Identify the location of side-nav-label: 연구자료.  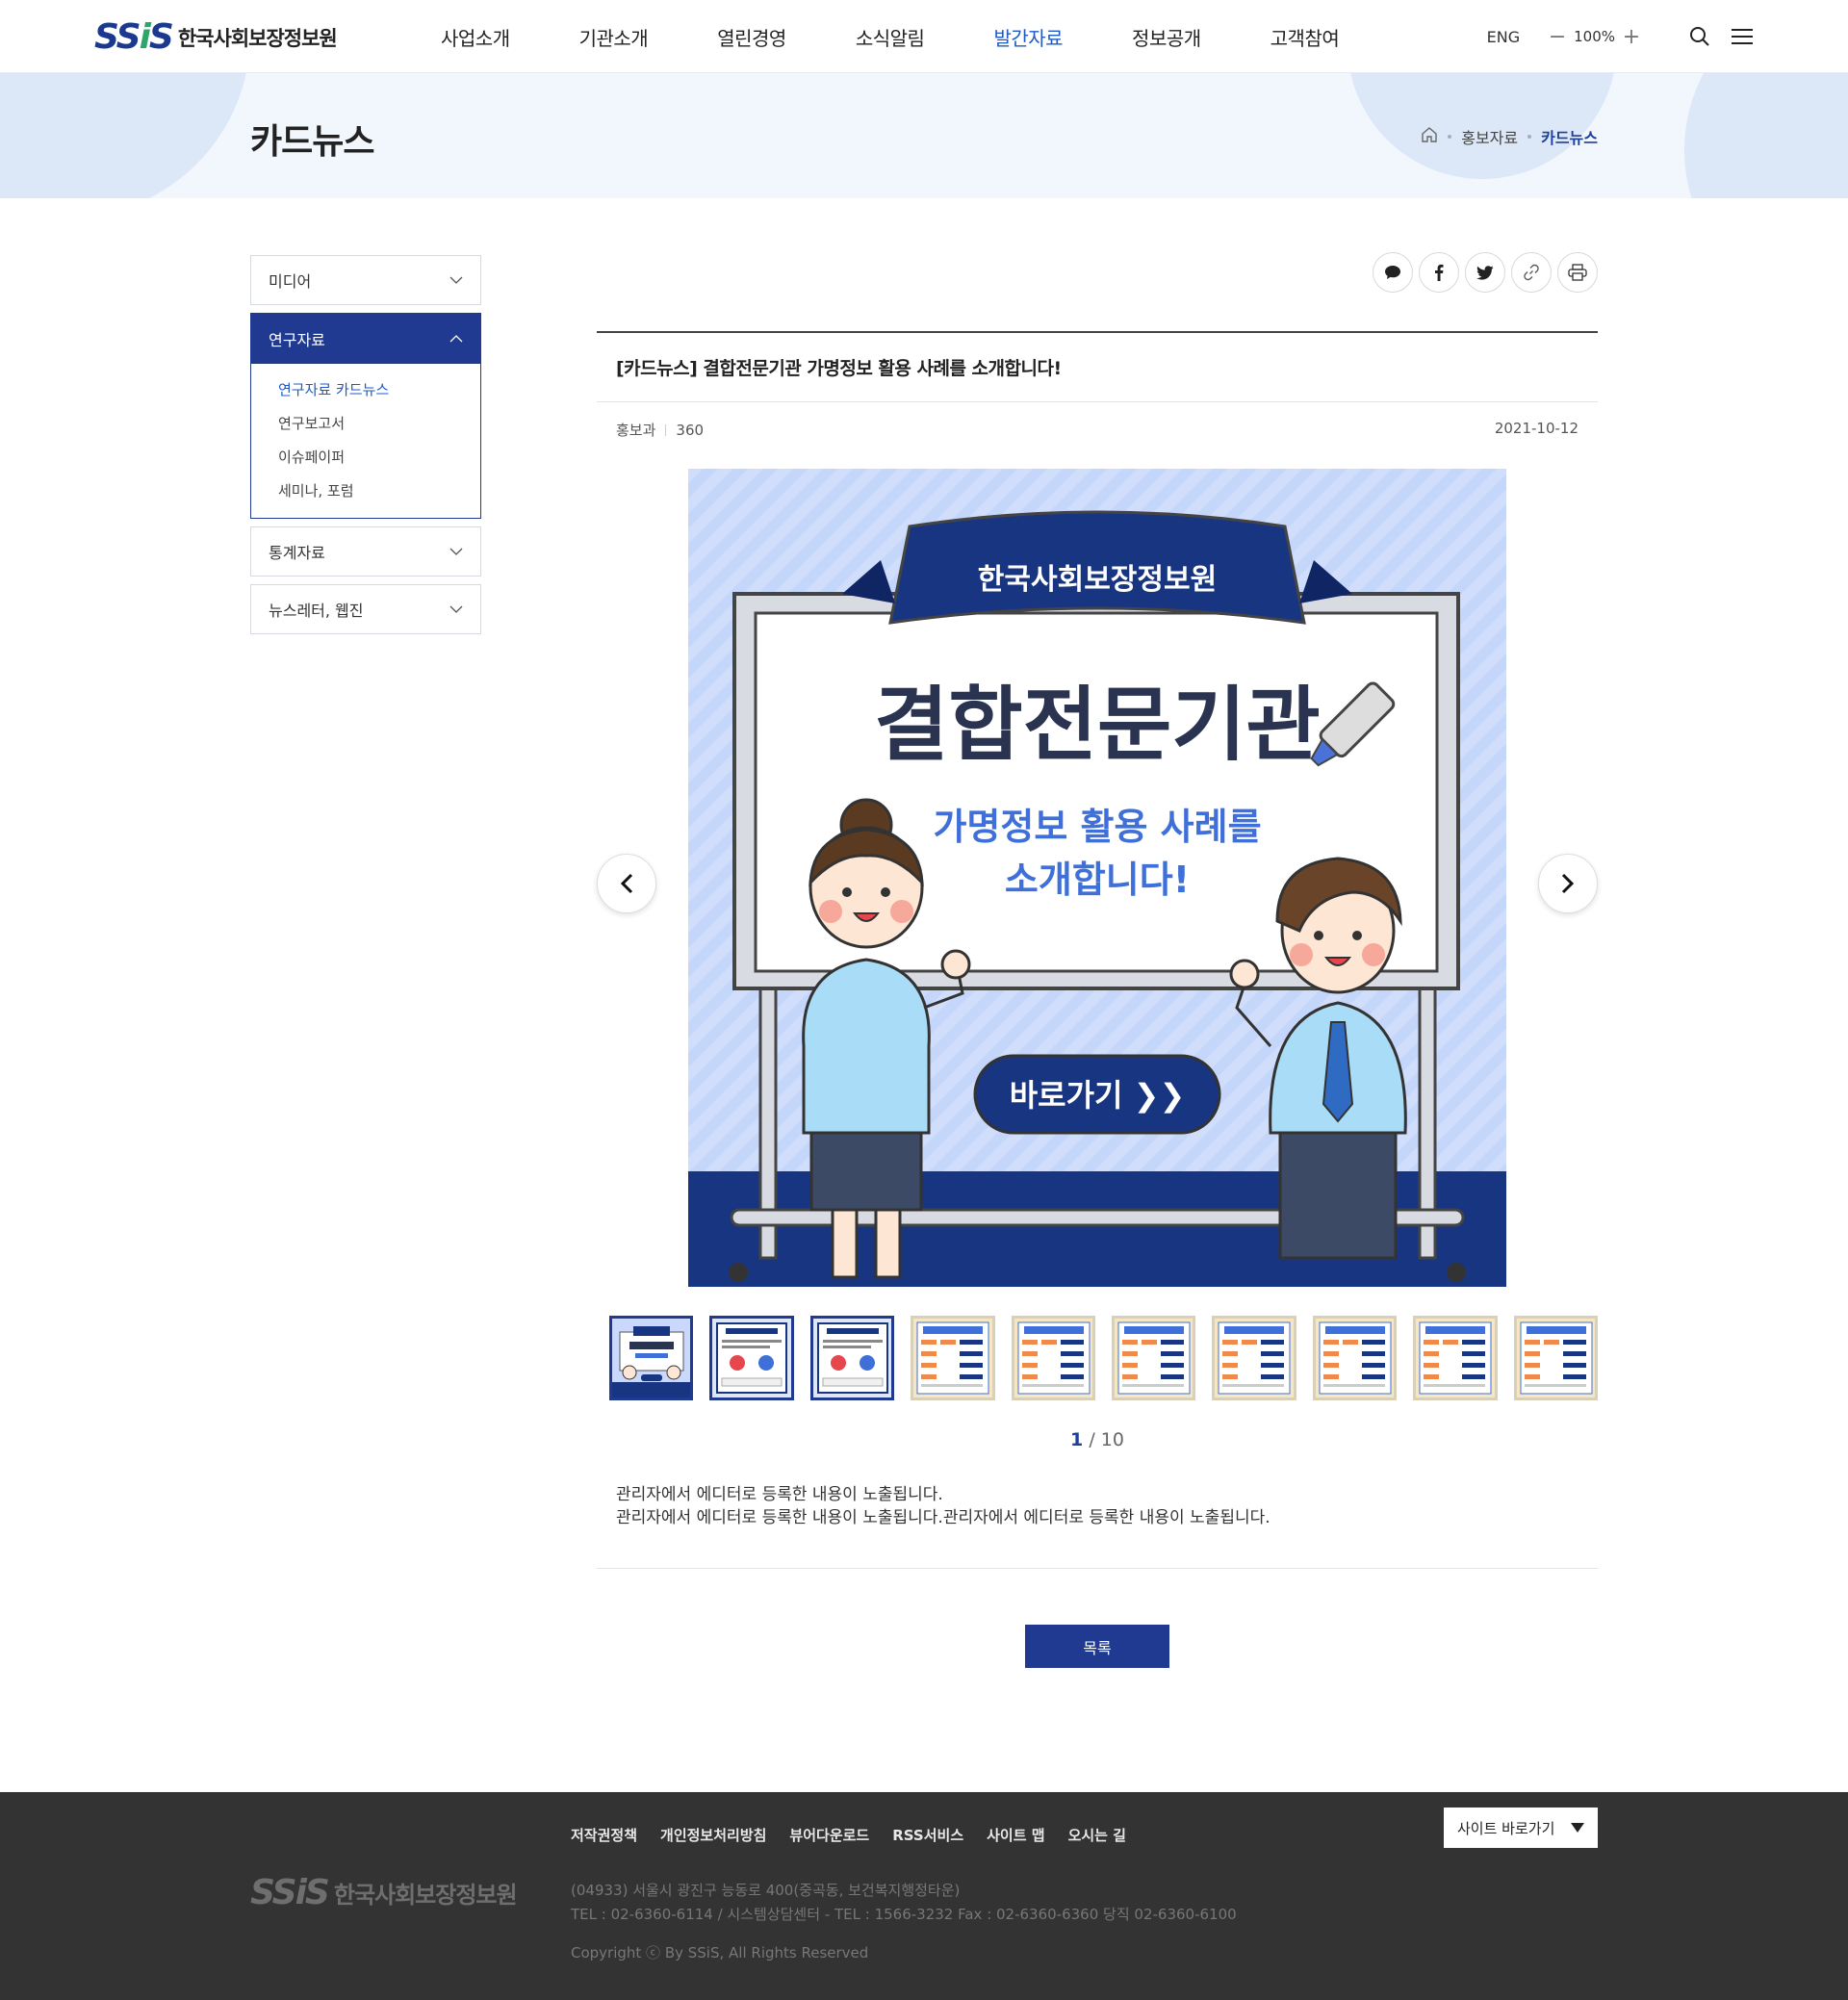
(297, 340).